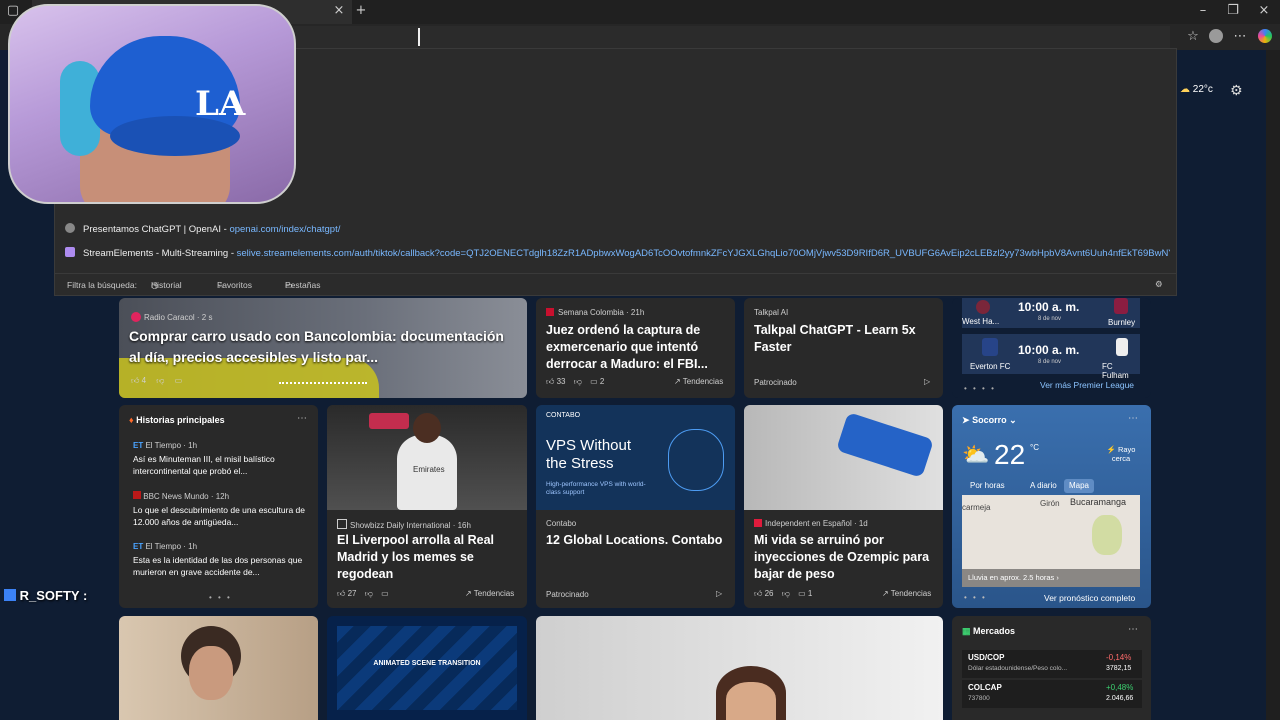 Image resolution: width=1280 pixels, height=720 pixels. I want to click on weather-alert: ⚡ Rayo cerca, so click(1121, 454).